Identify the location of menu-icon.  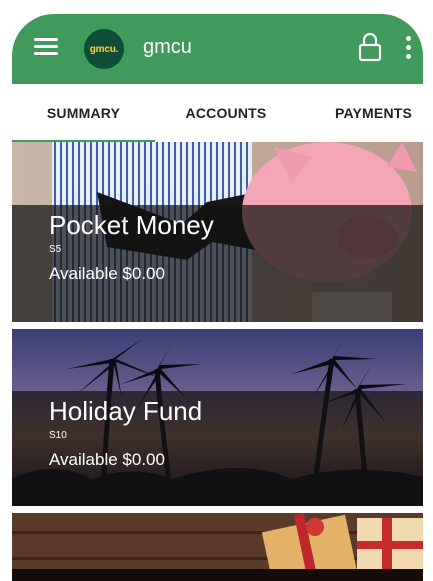
(46, 47).